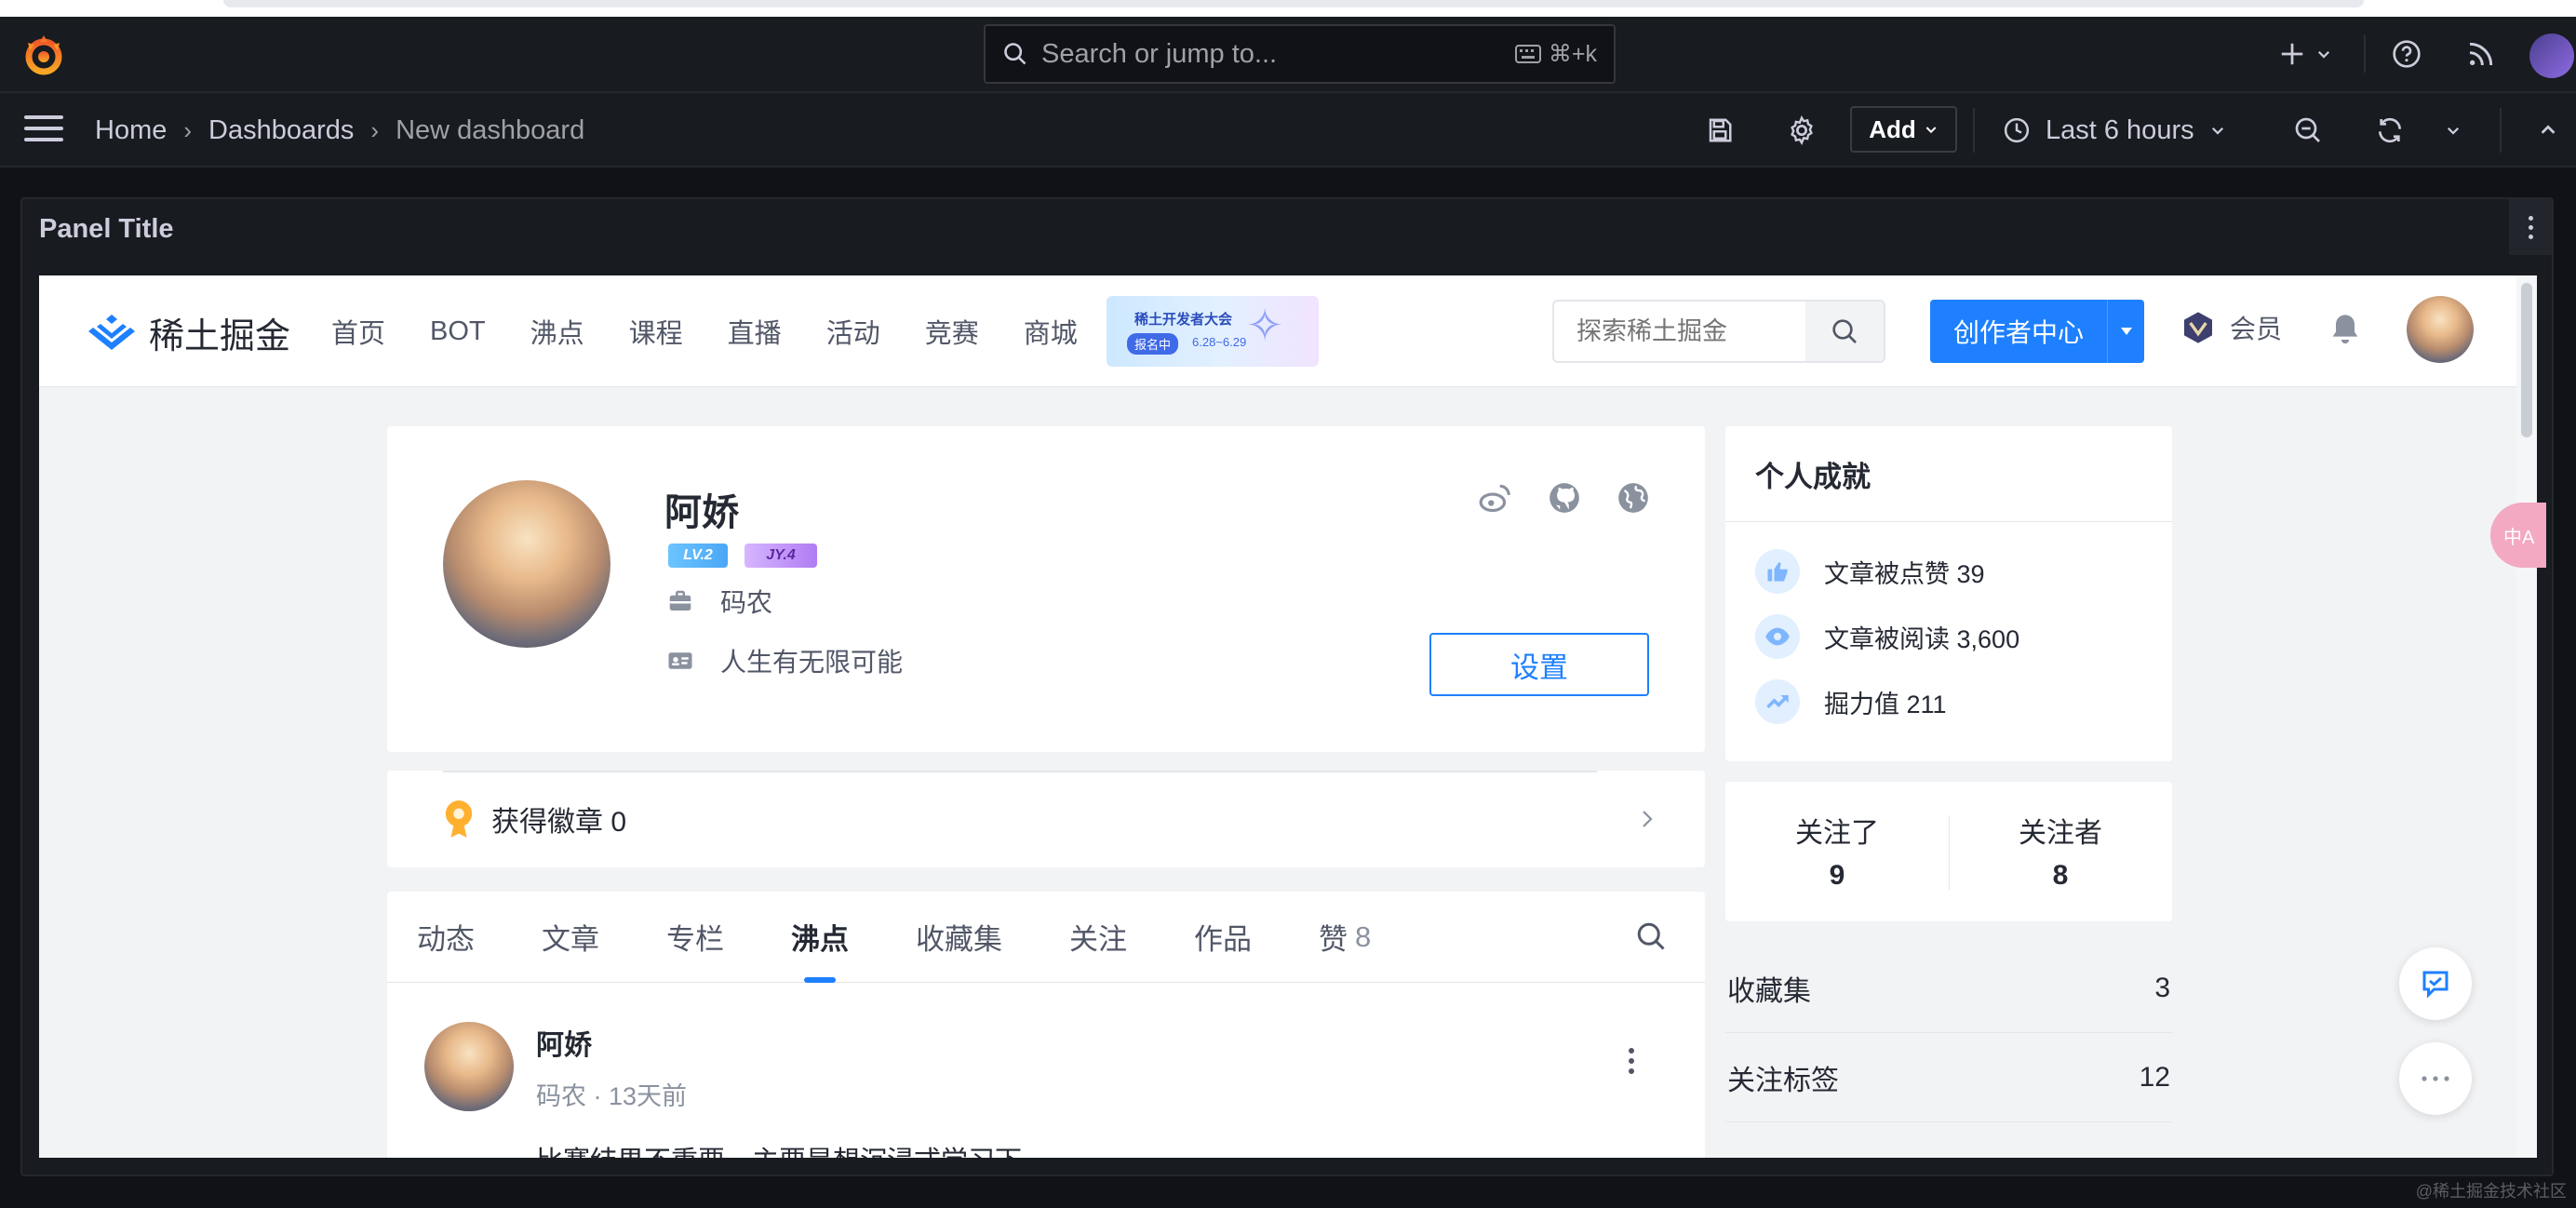 The width and height of the screenshot is (2576, 1208). I want to click on creator-center-button: 创作者中心, so click(2037, 332).